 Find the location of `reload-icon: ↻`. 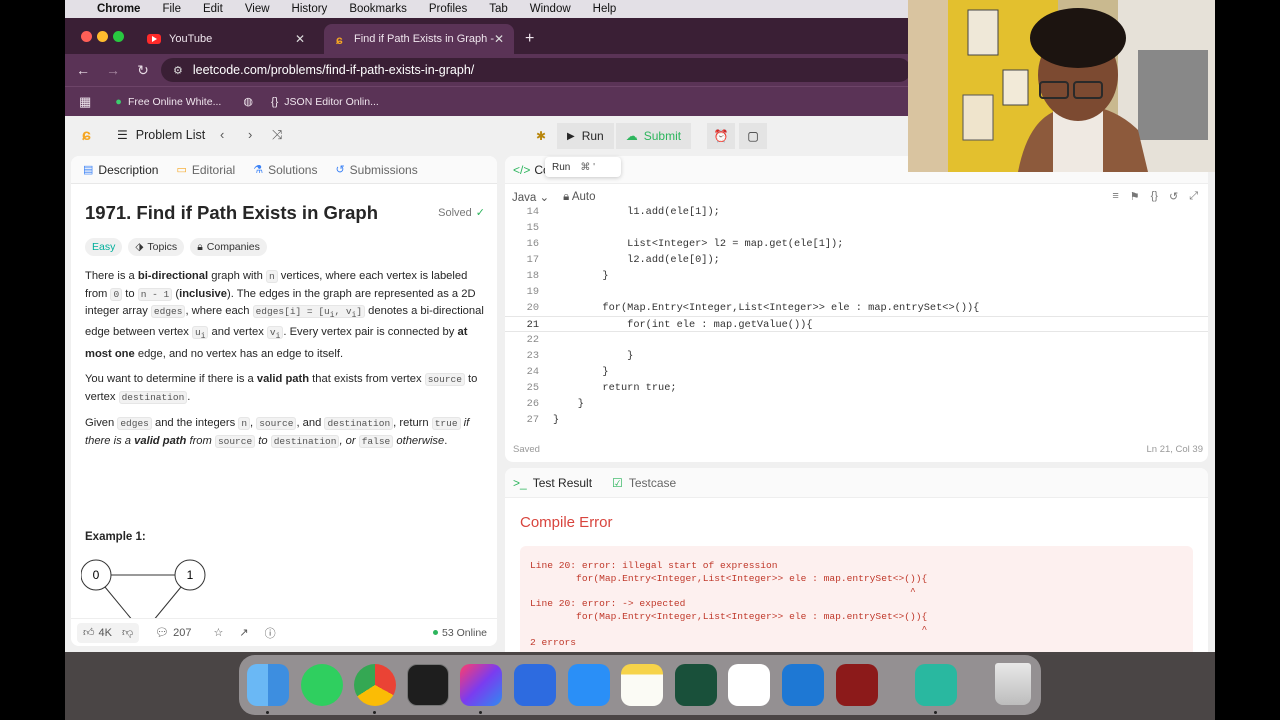

reload-icon: ↻ is located at coordinates (143, 70).